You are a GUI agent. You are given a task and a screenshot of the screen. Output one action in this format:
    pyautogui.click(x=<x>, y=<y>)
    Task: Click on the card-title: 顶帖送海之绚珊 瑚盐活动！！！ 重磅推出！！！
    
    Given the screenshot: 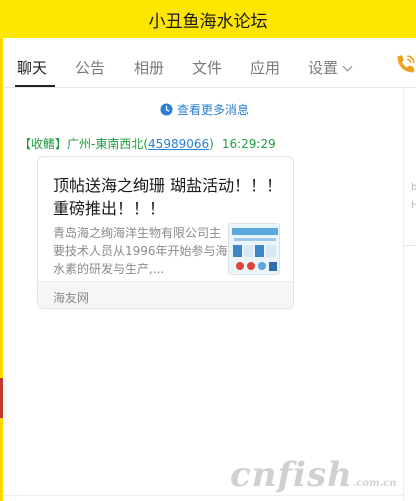 What is the action you would take?
    pyautogui.click(x=168, y=197)
    